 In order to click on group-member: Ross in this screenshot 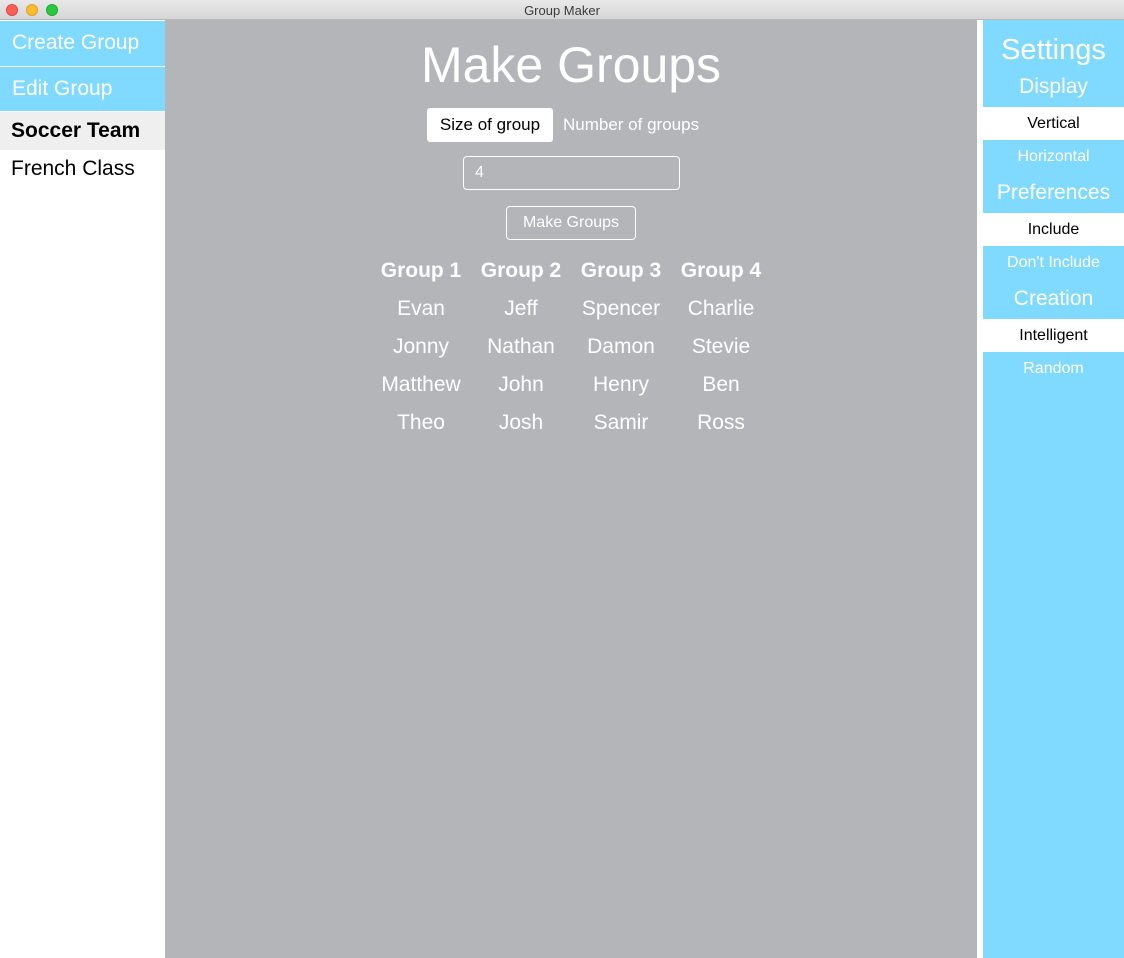, I will do `click(721, 422)`.